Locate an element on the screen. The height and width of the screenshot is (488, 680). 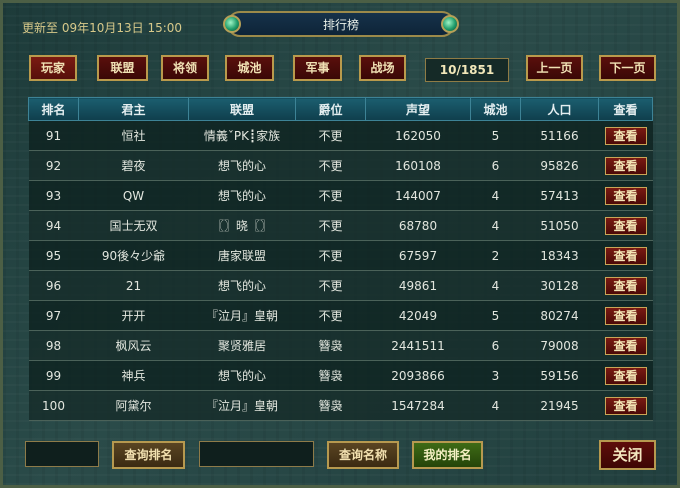
table-row: 95 90後々少爺 唐家联盟 不更 67597 2 18343 查看 is located at coordinates (340, 255).